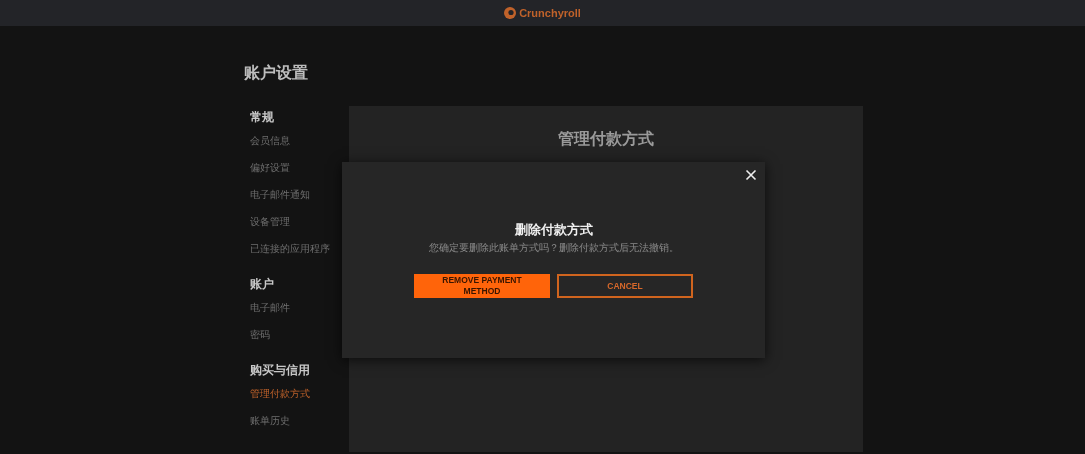 Image resolution: width=1085 pixels, height=454 pixels. Describe the element at coordinates (270, 167) in the screenshot. I see `sidebar-item: 偏好设置` at that location.